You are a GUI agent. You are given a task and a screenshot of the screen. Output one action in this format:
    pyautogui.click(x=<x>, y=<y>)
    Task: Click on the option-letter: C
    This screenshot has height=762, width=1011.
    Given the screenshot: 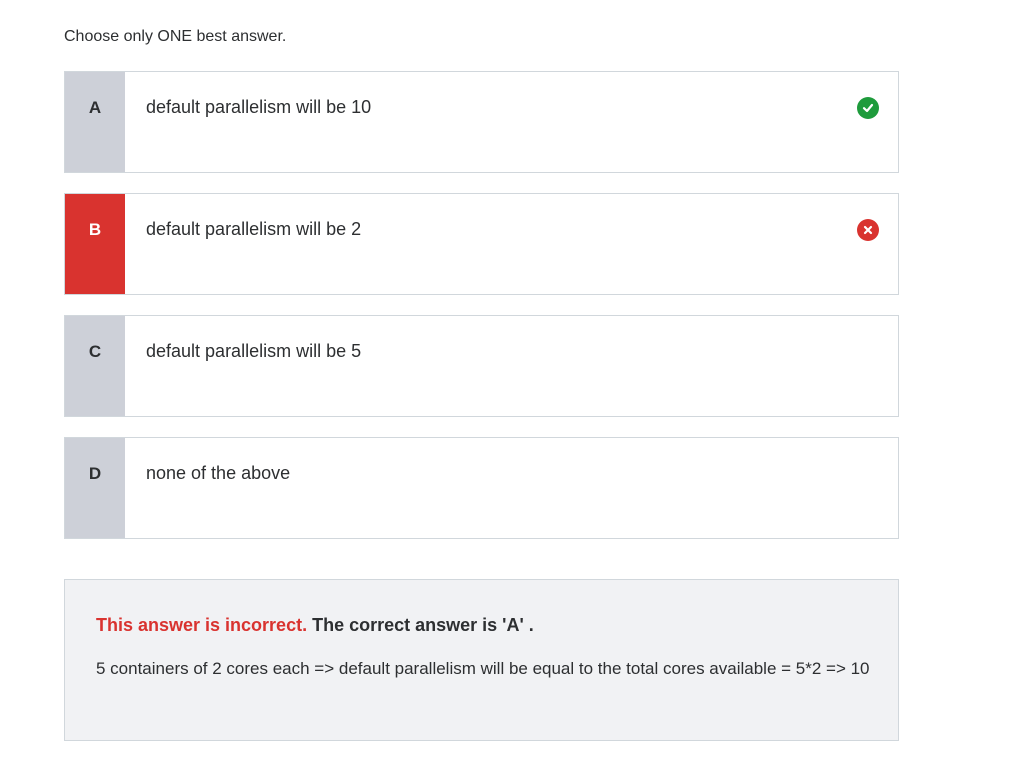 What is the action you would take?
    pyautogui.click(x=95, y=366)
    